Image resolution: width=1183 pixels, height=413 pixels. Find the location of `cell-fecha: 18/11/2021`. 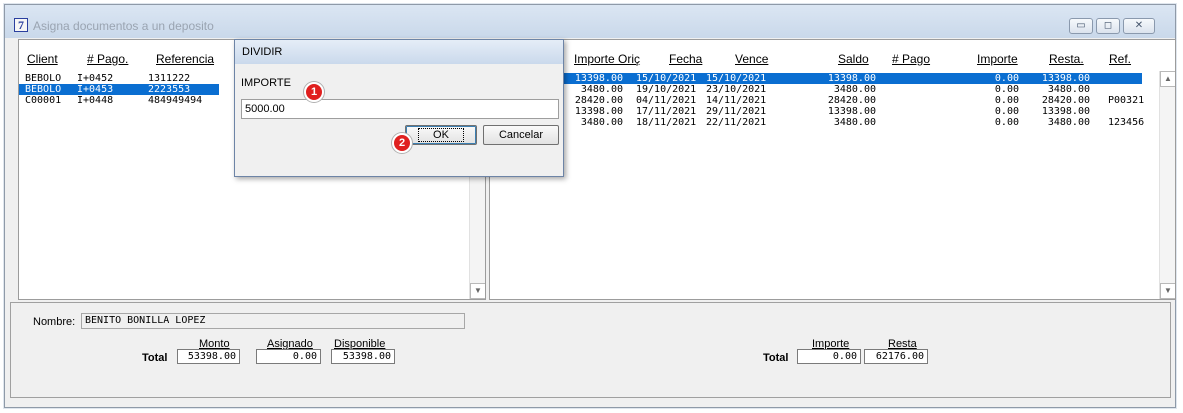

cell-fecha: 18/11/2021 is located at coordinates (666, 122).